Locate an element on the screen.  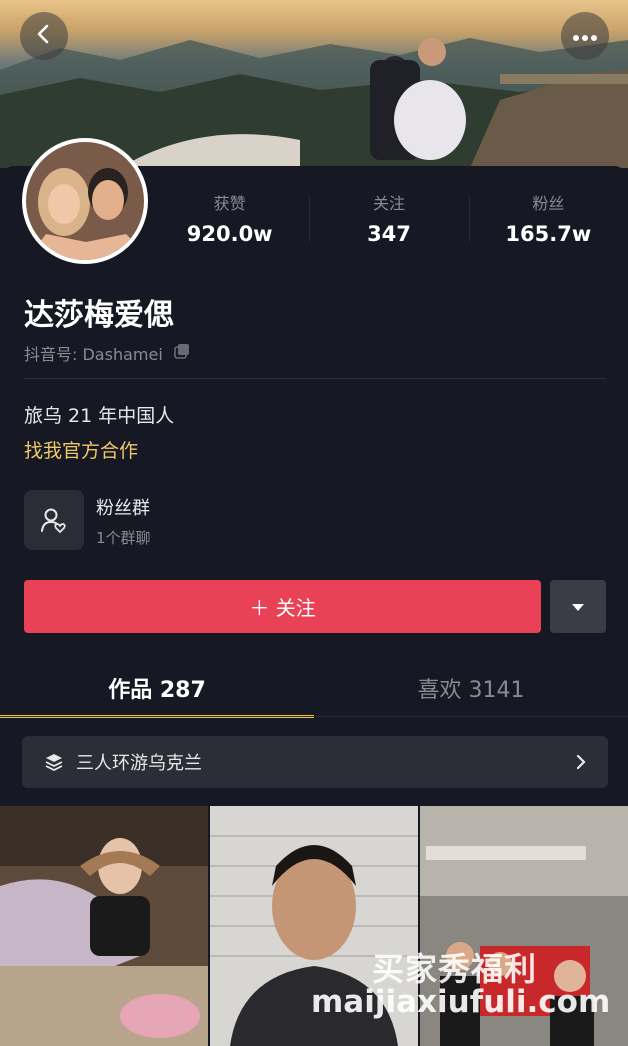
more-options-button is located at coordinates (585, 36).